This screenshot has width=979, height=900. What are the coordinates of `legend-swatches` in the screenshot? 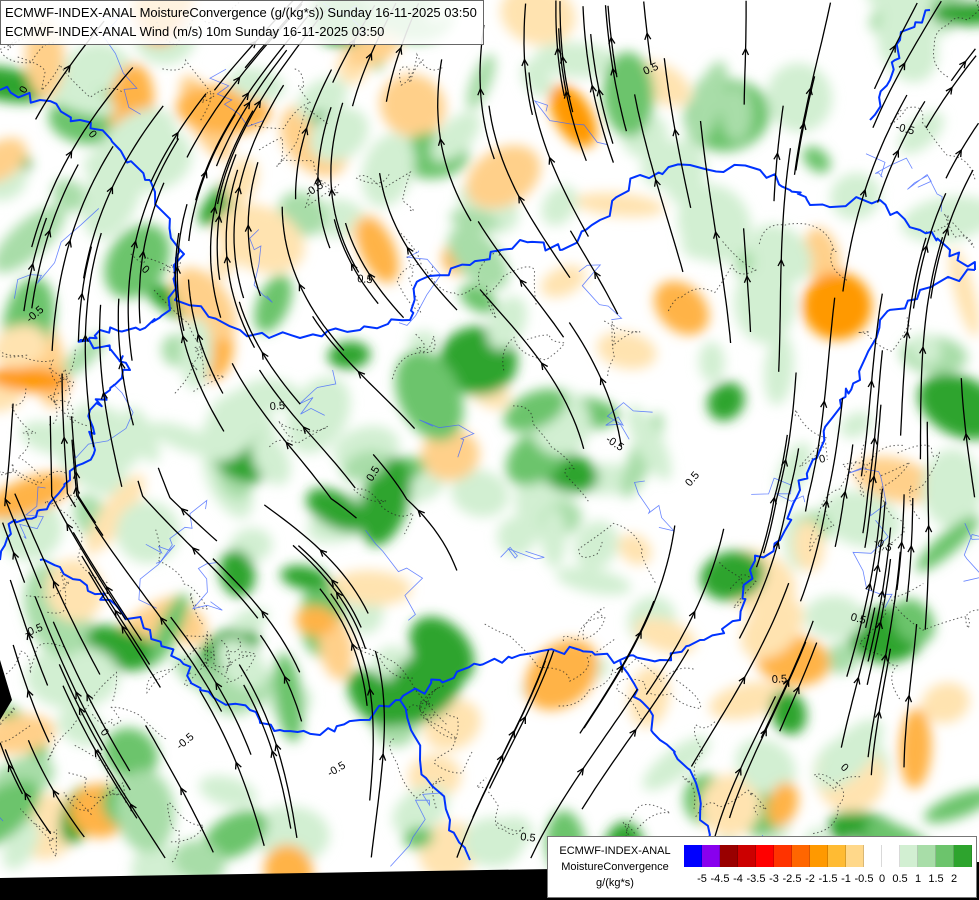 It's located at (828, 856).